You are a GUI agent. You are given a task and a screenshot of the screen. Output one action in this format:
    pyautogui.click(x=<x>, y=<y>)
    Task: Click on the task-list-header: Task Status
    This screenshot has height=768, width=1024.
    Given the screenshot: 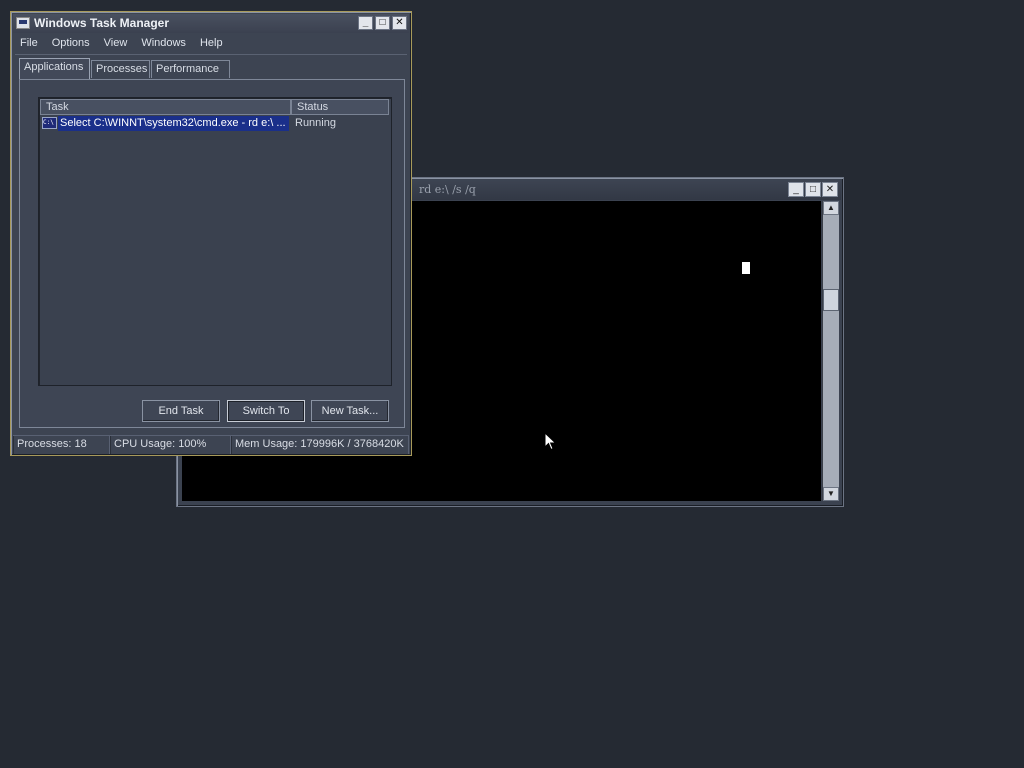 What is the action you would take?
    pyautogui.click(x=215, y=107)
    